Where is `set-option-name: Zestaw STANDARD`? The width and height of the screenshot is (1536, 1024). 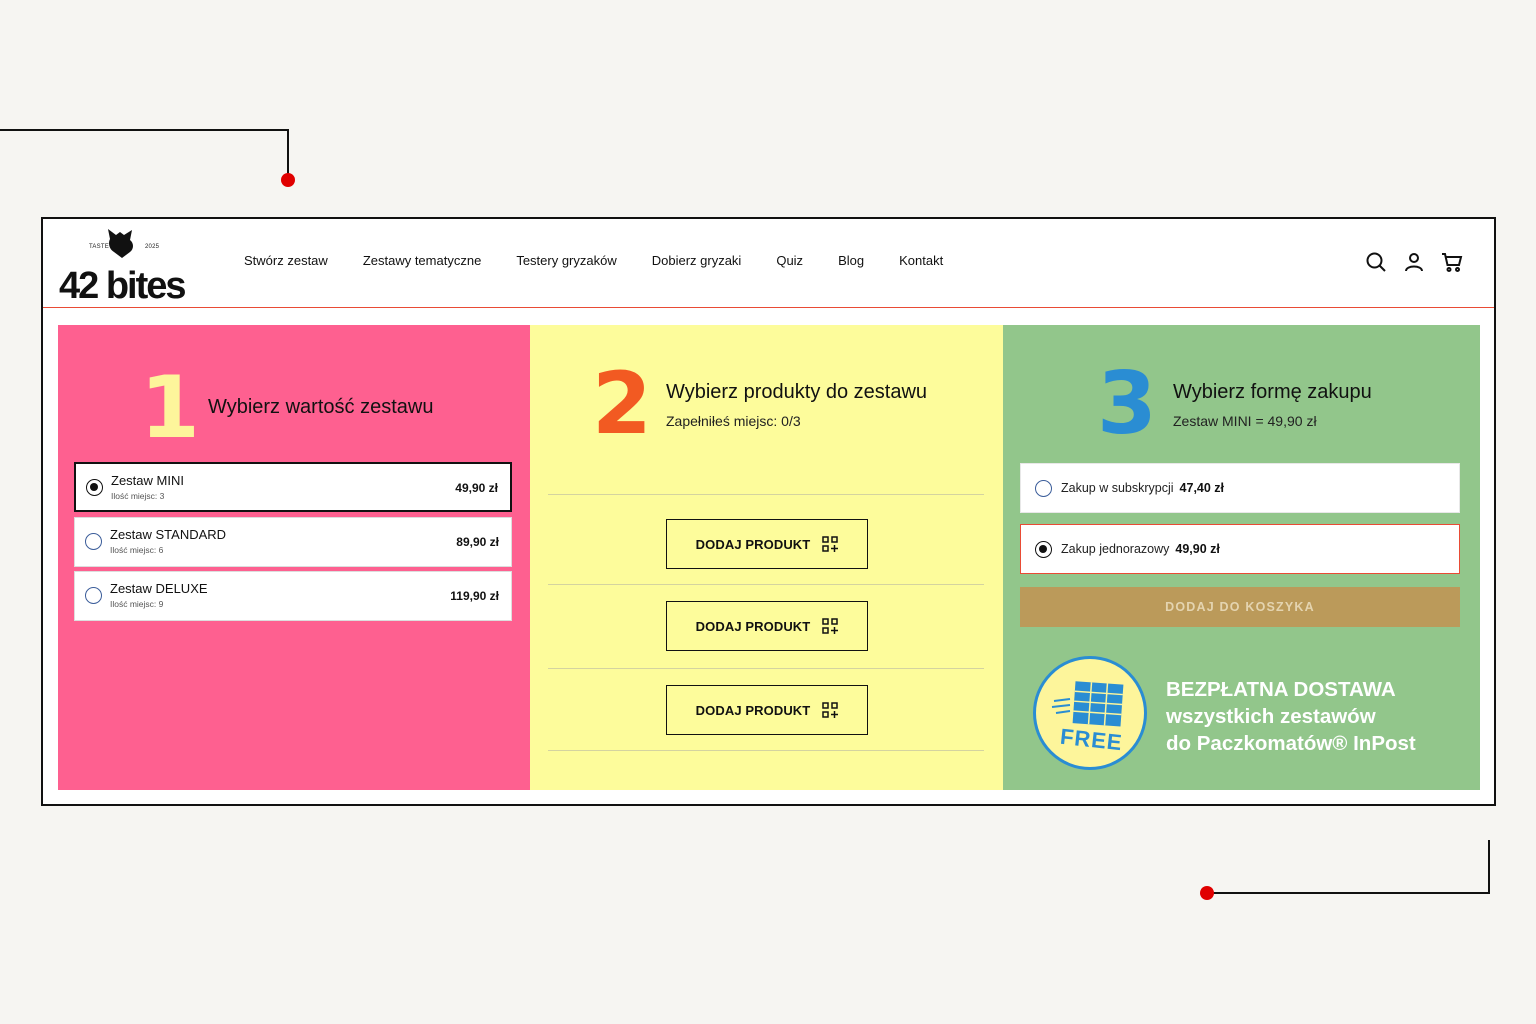
set-option-name: Zestaw STANDARD is located at coordinates (168, 534).